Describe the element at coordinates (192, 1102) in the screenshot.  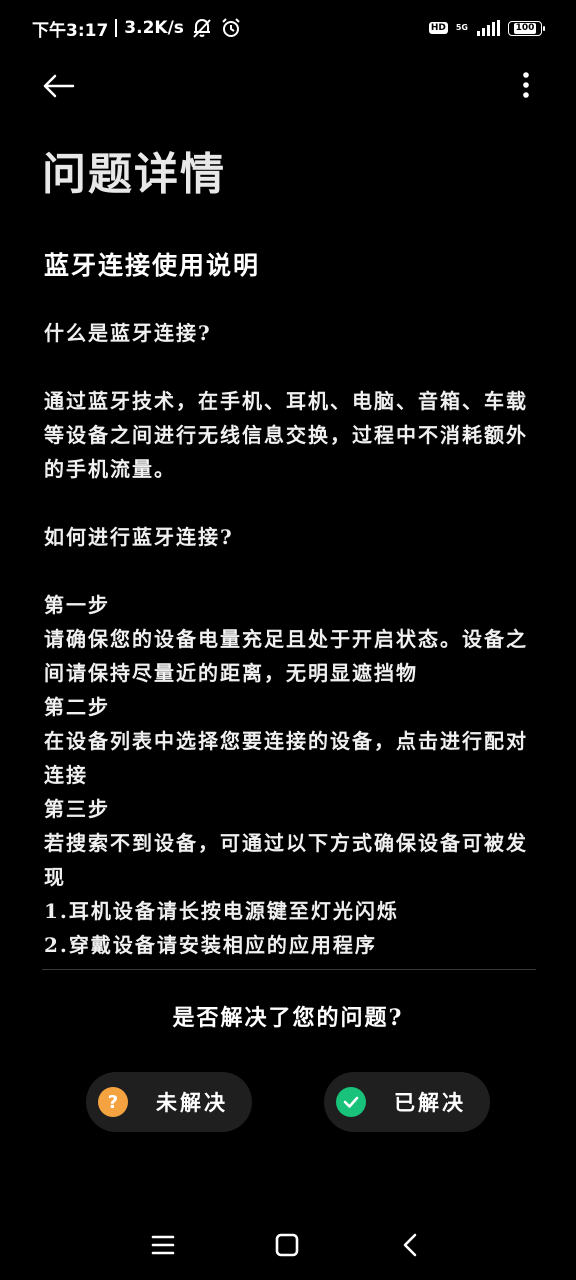
I see `unsolved-label: 未解决` at that location.